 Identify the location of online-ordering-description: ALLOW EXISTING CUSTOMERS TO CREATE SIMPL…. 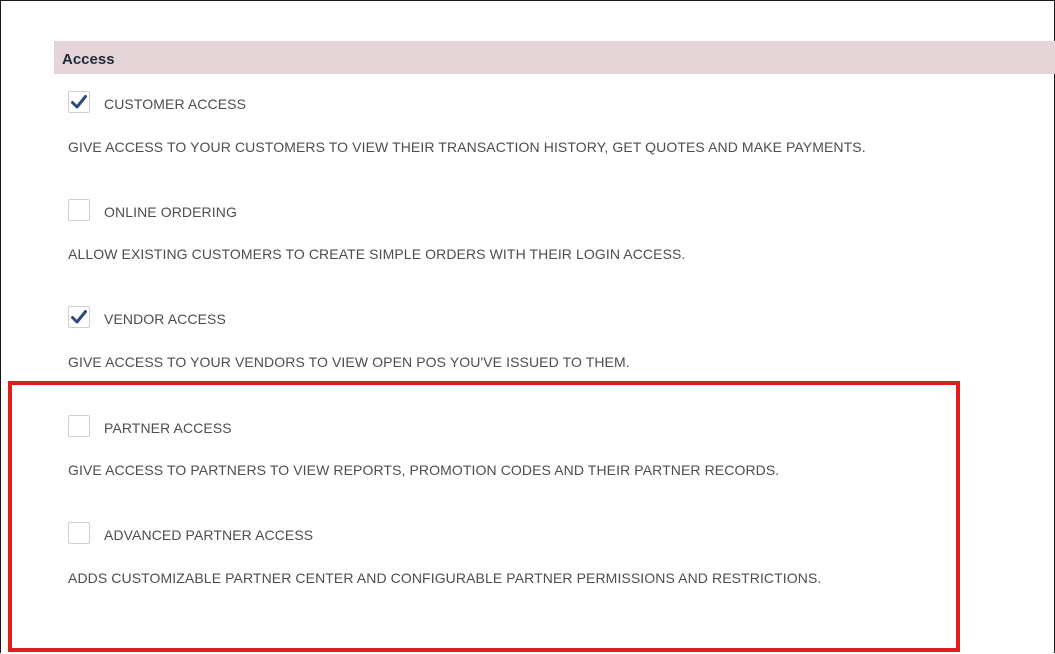
(377, 254).